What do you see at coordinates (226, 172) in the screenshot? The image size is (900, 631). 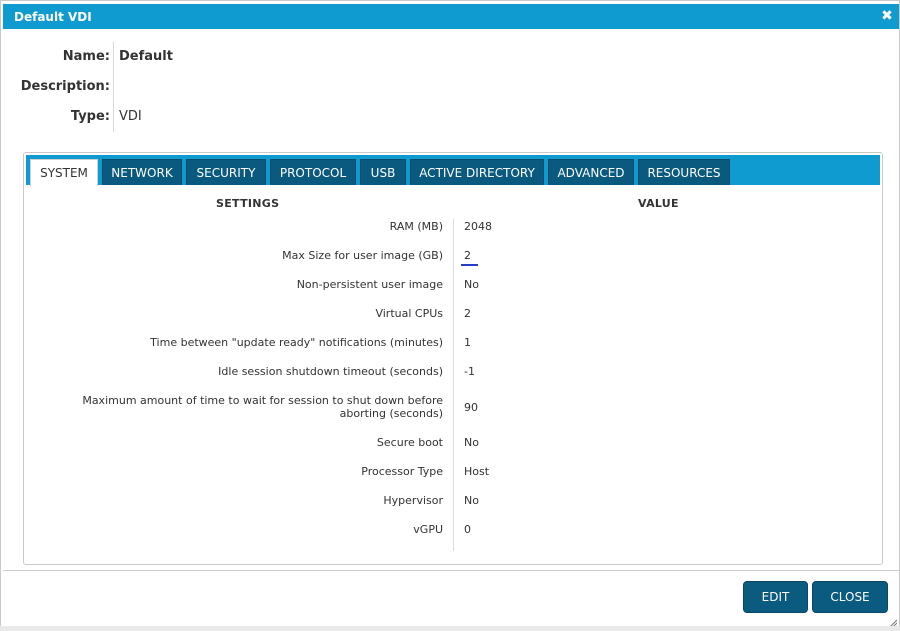 I see `tab-security: SECURITY` at bounding box center [226, 172].